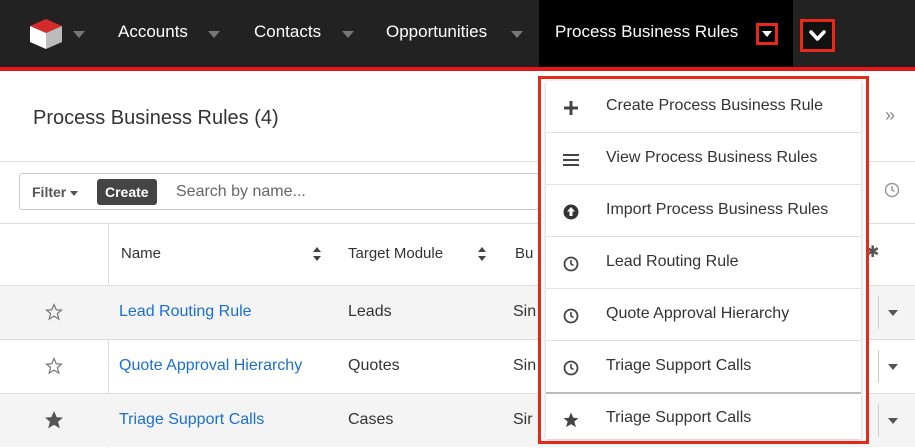 The height and width of the screenshot is (448, 915). Describe the element at coordinates (370, 311) in the screenshot. I see `target-module-cell: Leads` at that location.